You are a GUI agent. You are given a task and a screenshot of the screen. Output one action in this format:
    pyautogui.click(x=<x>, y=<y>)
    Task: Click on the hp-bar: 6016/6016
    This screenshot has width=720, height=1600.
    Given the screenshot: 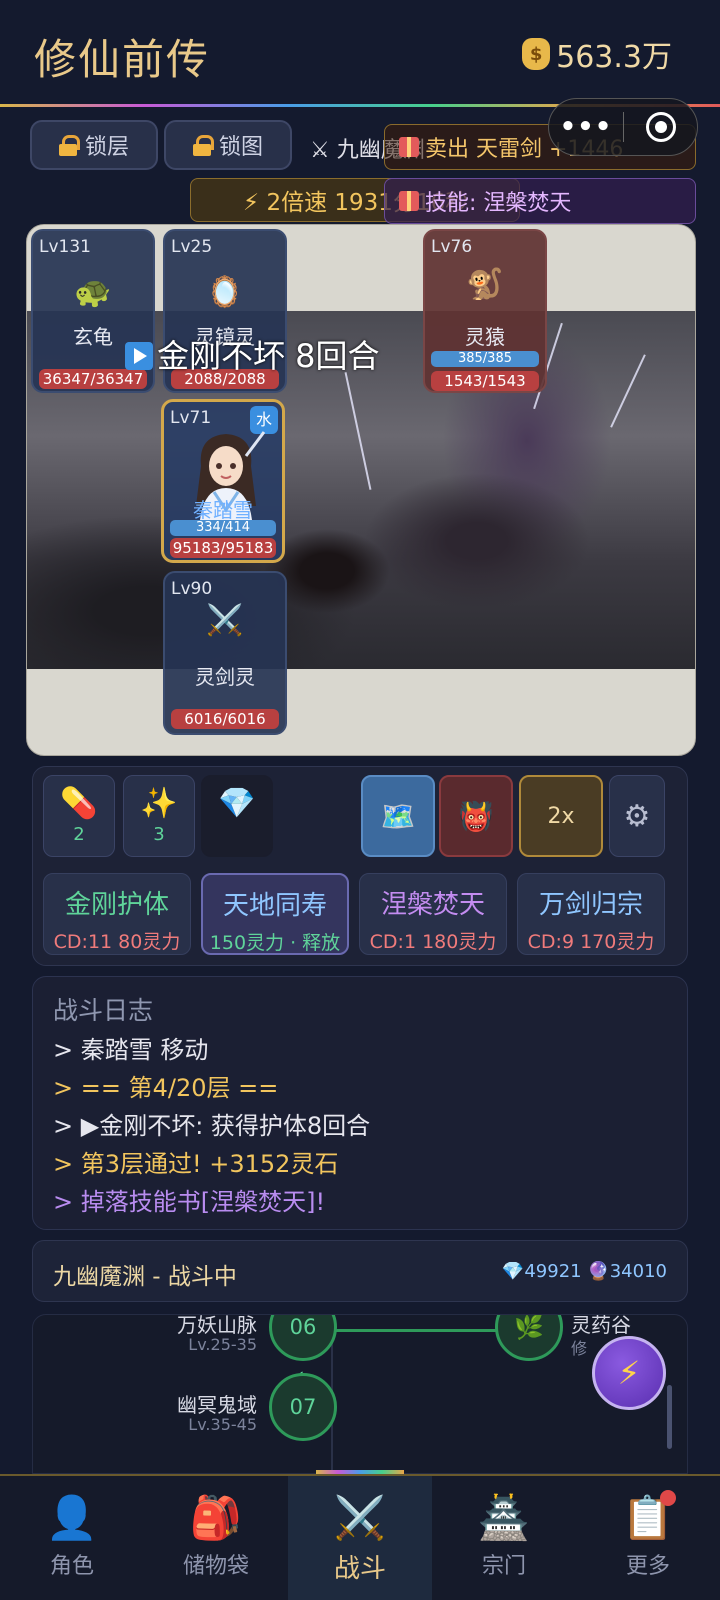 What is the action you would take?
    pyautogui.click(x=225, y=719)
    